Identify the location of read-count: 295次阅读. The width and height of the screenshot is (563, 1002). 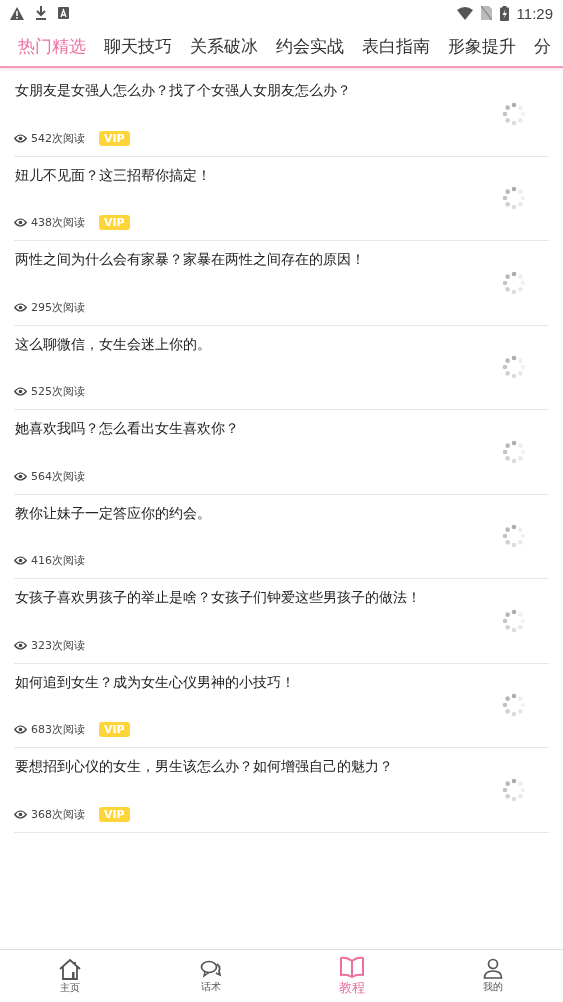
(58, 307).